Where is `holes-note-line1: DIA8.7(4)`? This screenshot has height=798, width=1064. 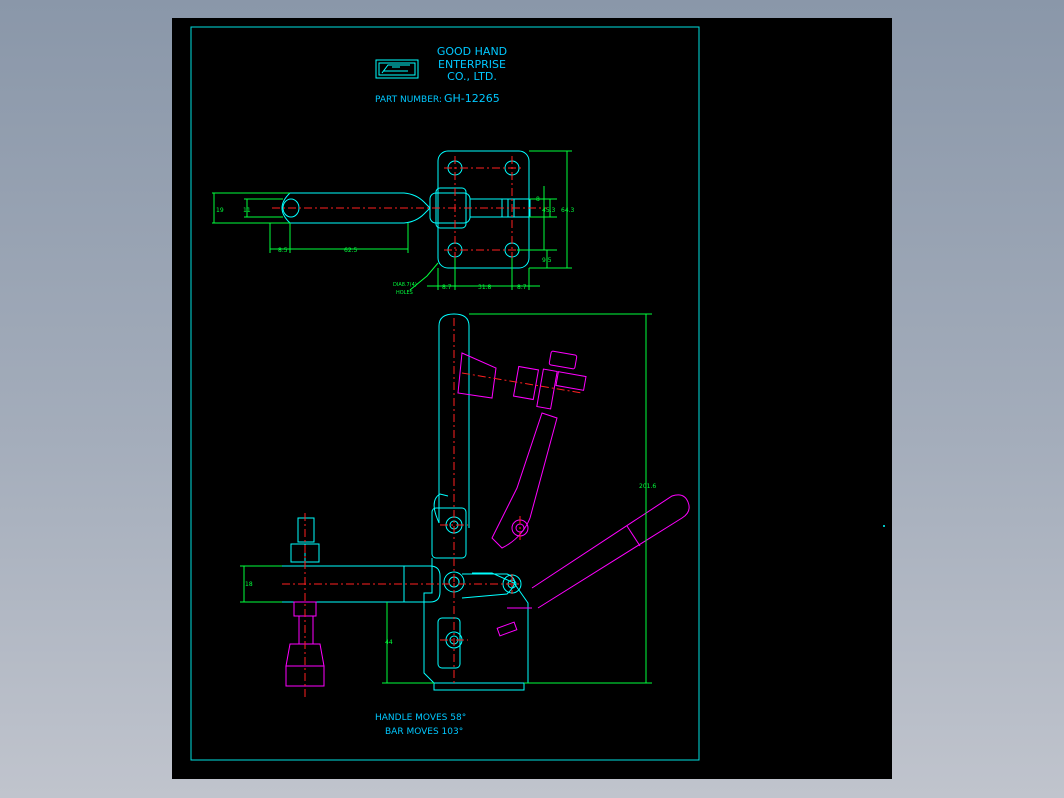 holes-note-line1: DIA8.7(4) is located at coordinates (405, 285).